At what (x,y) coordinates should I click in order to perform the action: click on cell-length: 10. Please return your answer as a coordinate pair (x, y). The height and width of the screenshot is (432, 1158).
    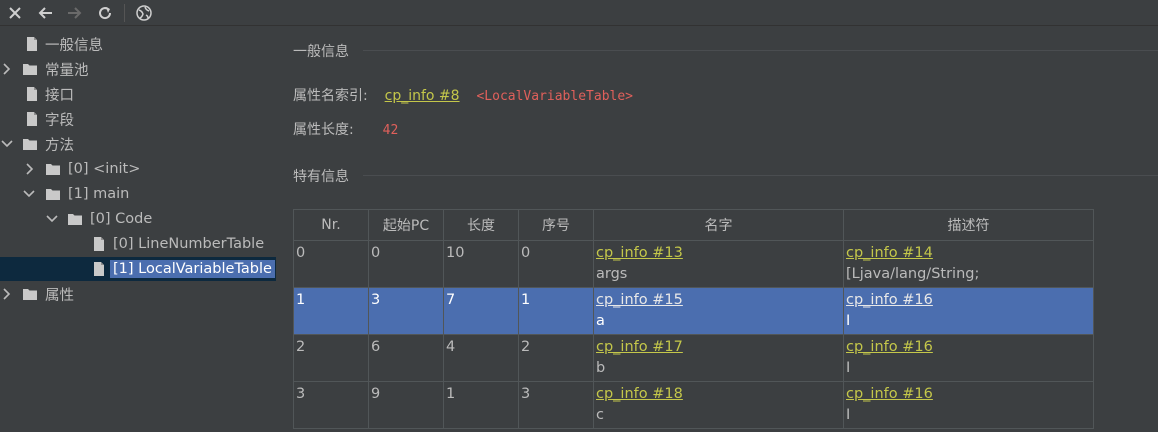
    Looking at the image, I should click on (481, 264).